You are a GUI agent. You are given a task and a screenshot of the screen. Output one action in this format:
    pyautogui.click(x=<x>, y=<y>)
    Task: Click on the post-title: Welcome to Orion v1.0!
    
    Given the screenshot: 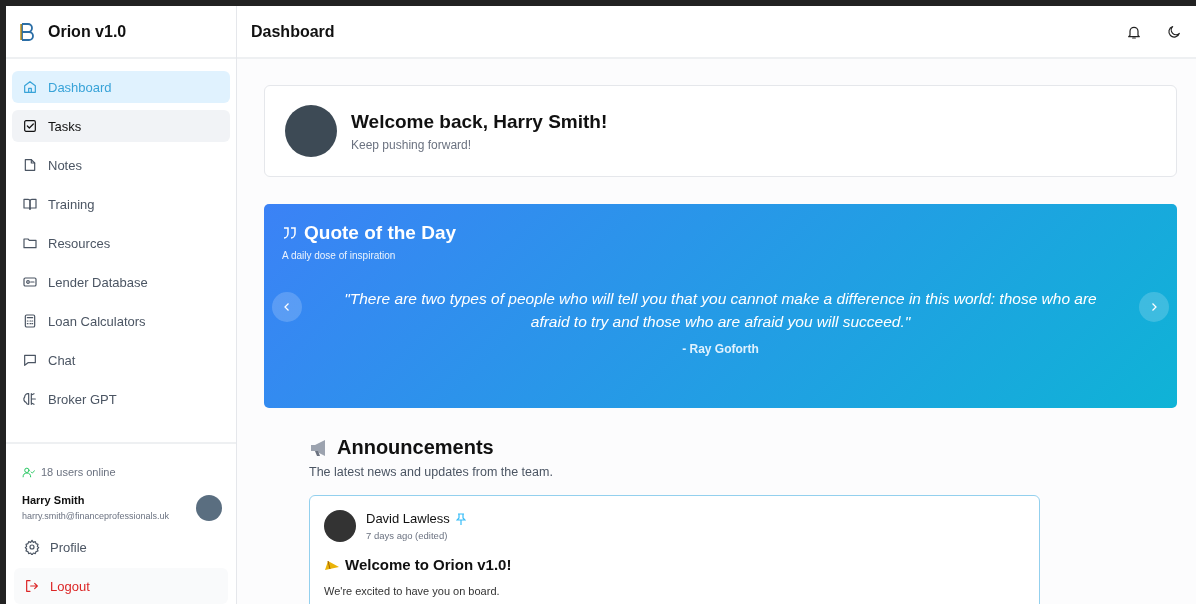 What is the action you would take?
    pyautogui.click(x=428, y=564)
    